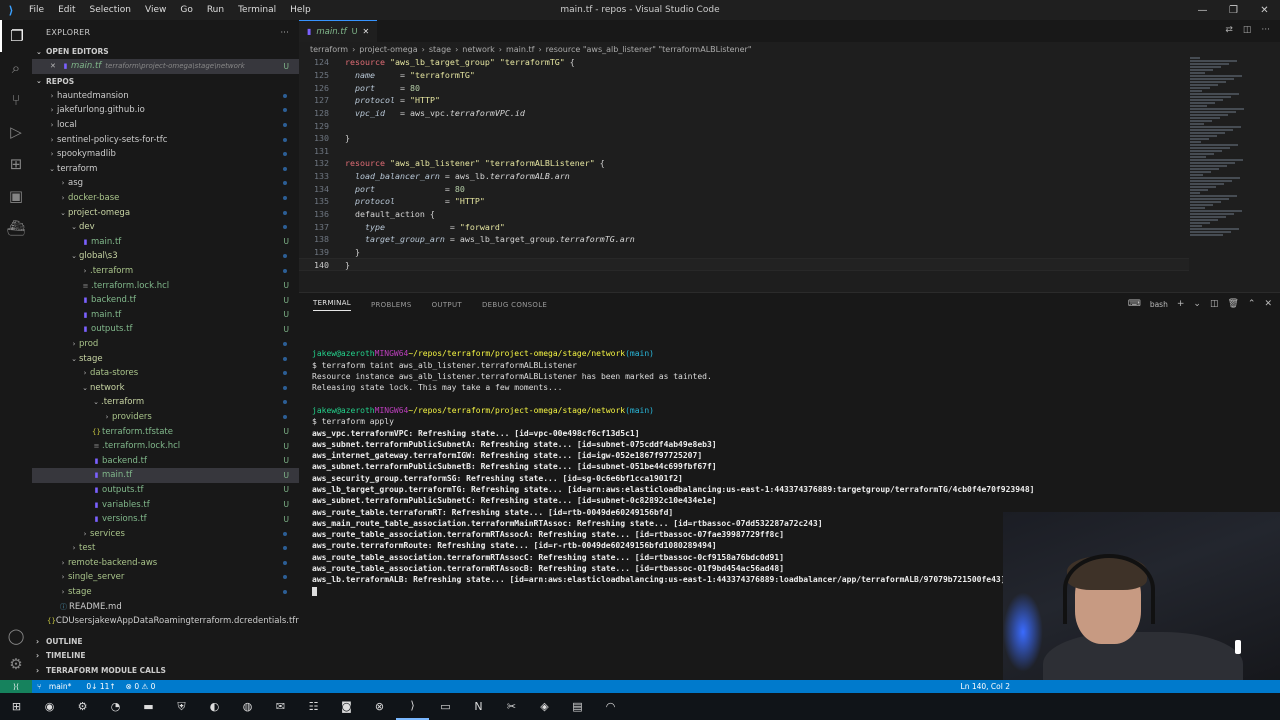  What do you see at coordinates (165, 271) in the screenshot?
I see `tree-item: › .terraform` at bounding box center [165, 271].